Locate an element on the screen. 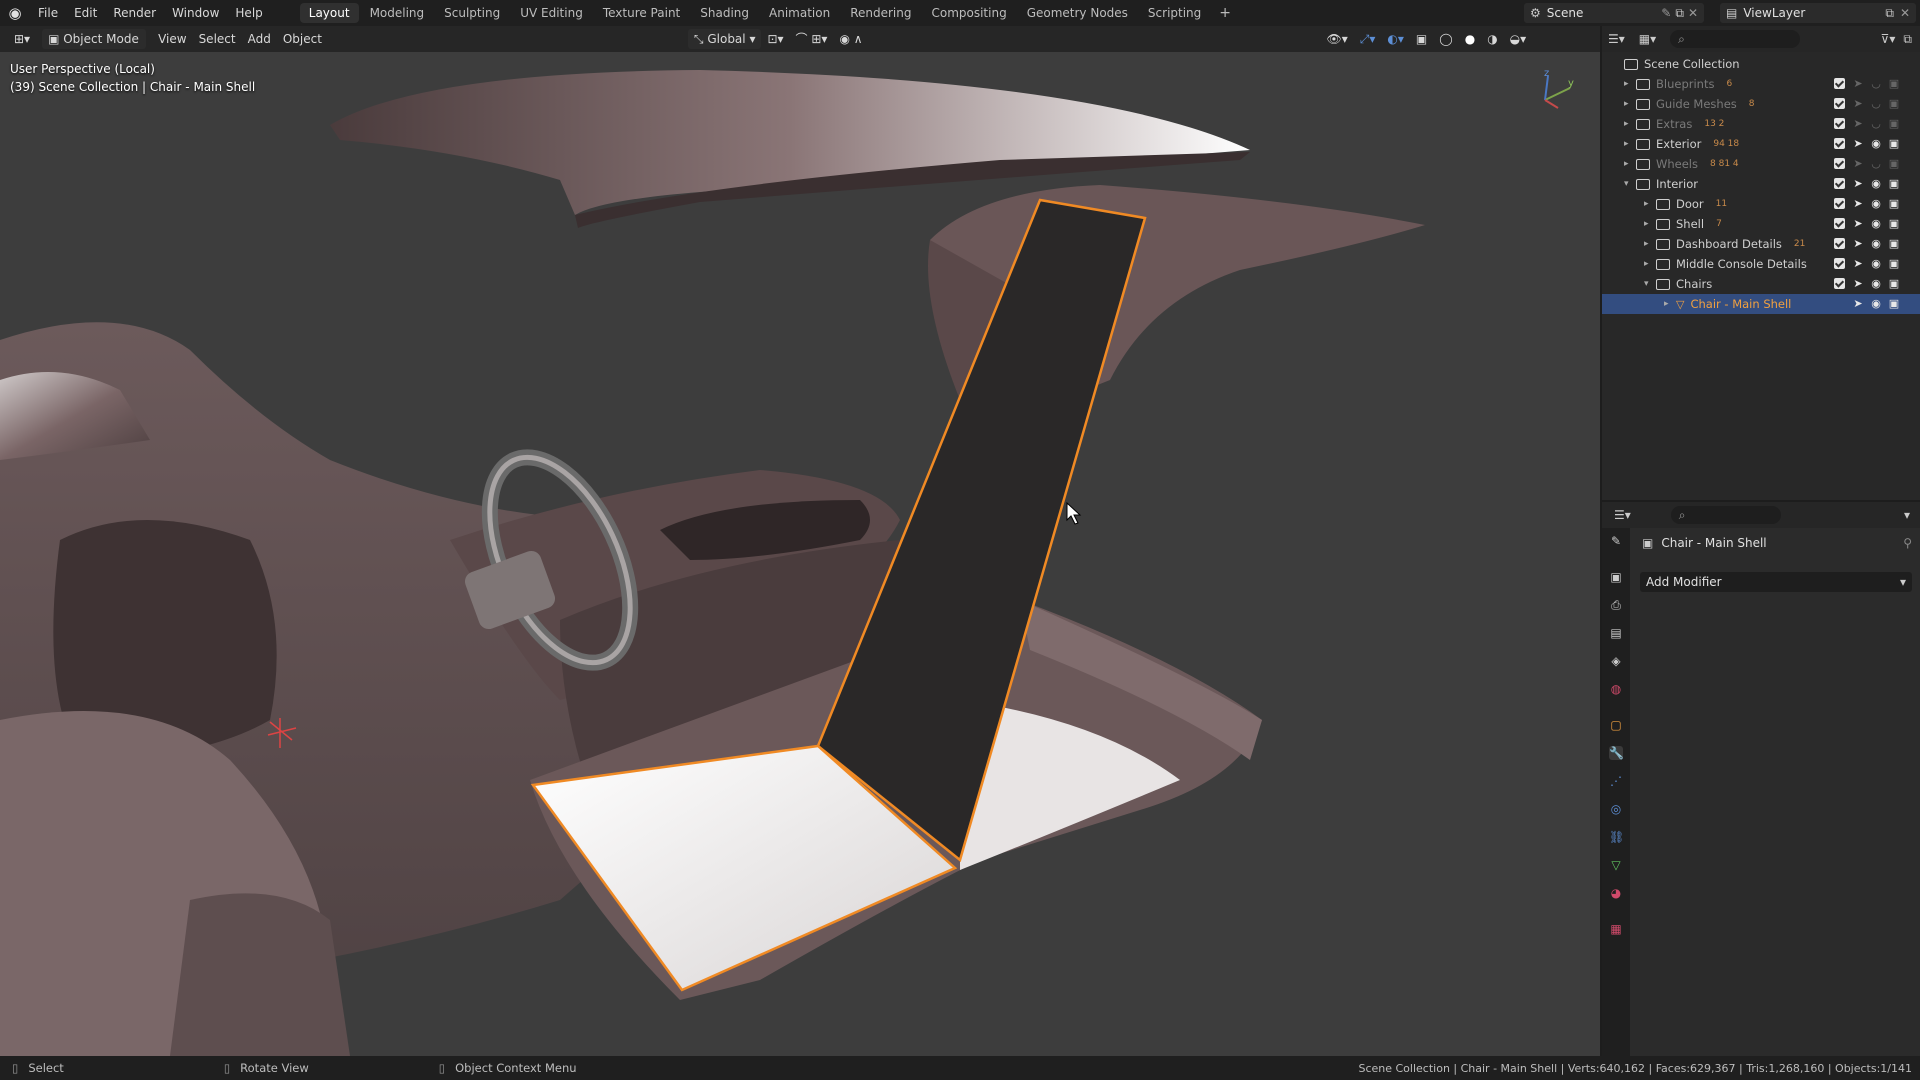  xray-icon: ▣ is located at coordinates (1421, 39).